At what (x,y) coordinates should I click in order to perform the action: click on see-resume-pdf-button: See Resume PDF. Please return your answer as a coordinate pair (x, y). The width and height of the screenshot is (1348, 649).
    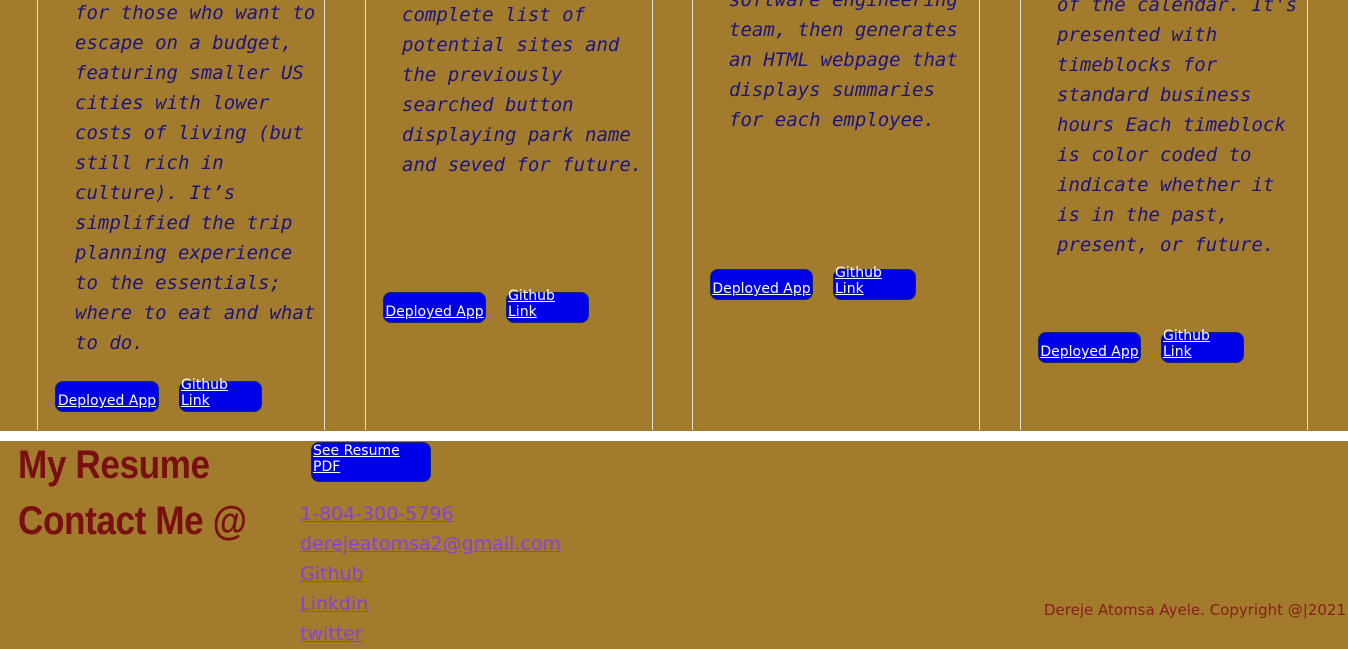
    Looking at the image, I should click on (371, 462).